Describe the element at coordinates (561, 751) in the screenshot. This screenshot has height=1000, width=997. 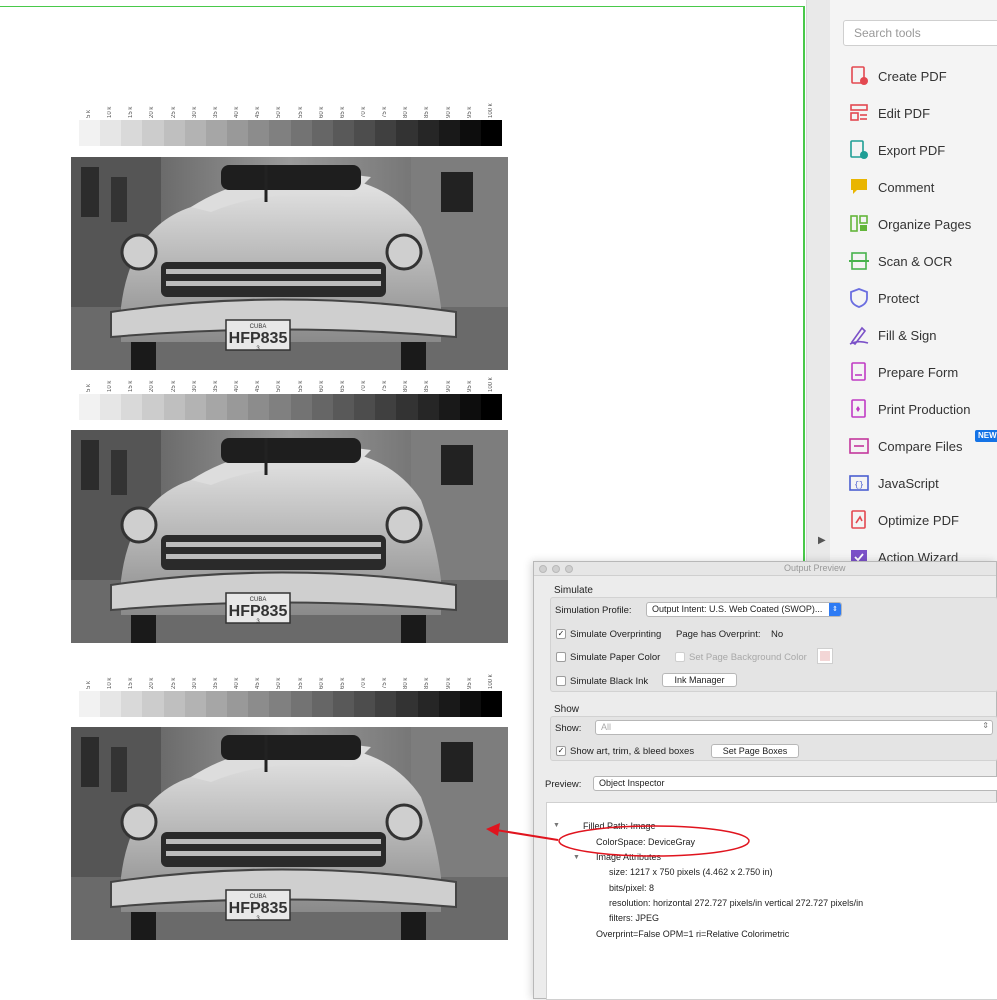
I see `show-boxes-checkbox: ✓` at that location.